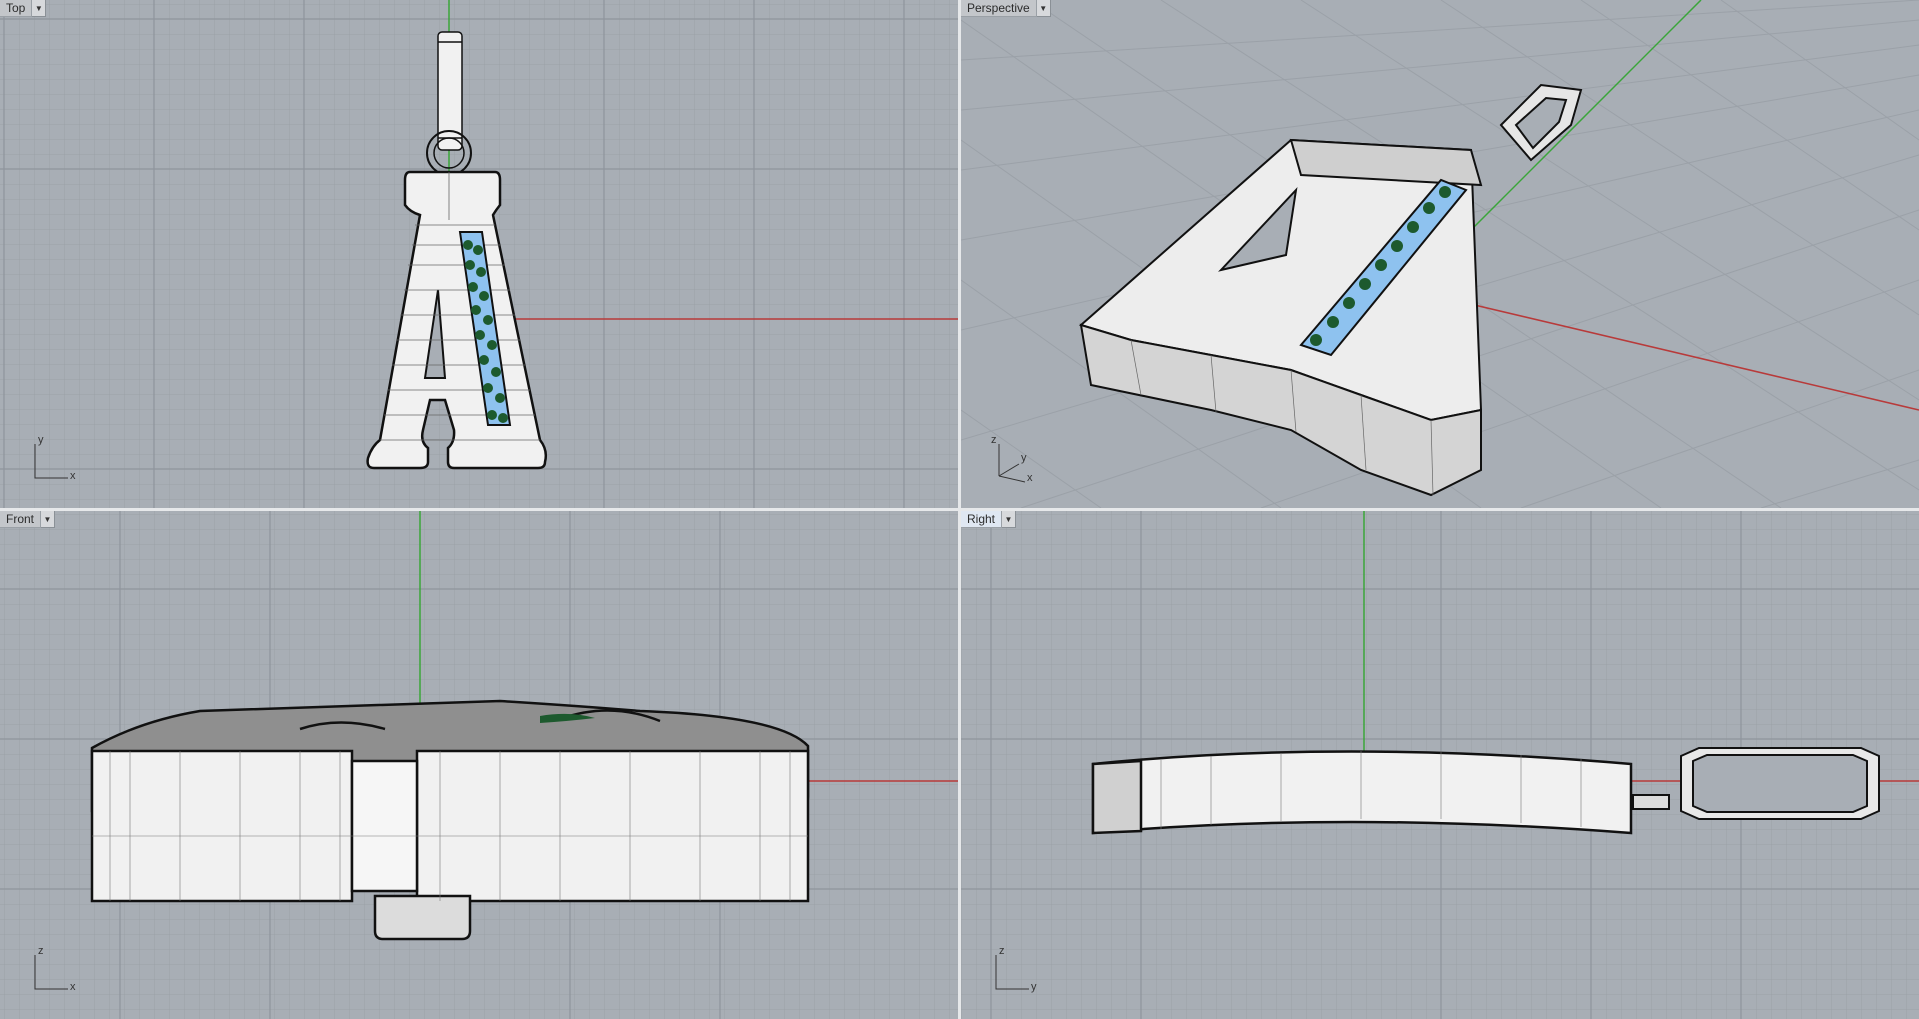 Image resolution: width=1919 pixels, height=1019 pixels. I want to click on viewport-divider-vertical, so click(959, 509).